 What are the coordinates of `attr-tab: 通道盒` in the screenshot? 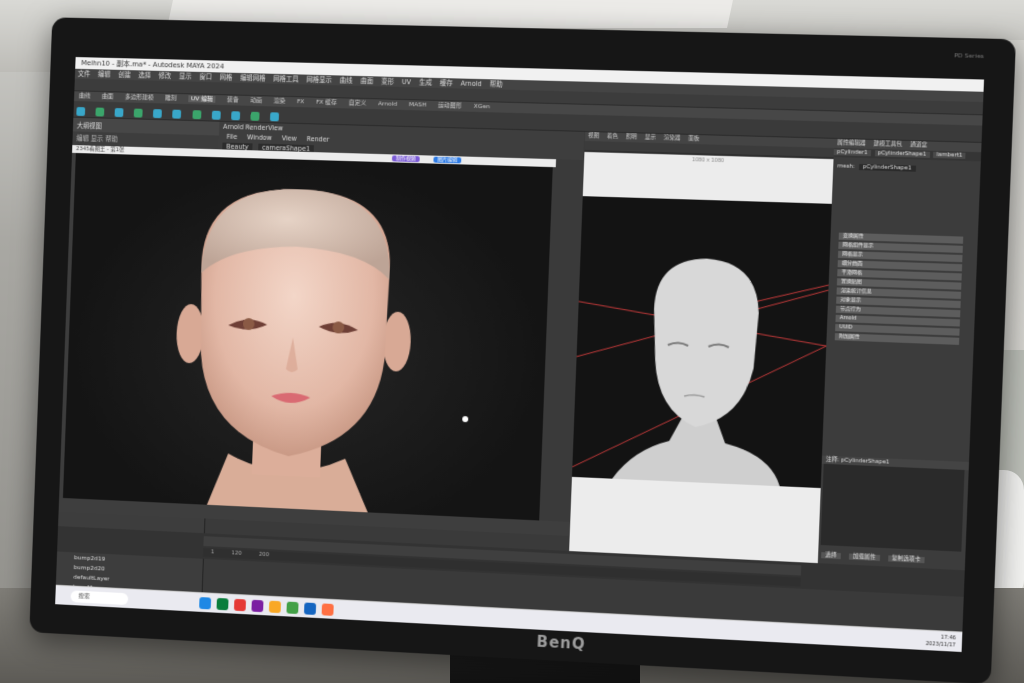 It's located at (918, 145).